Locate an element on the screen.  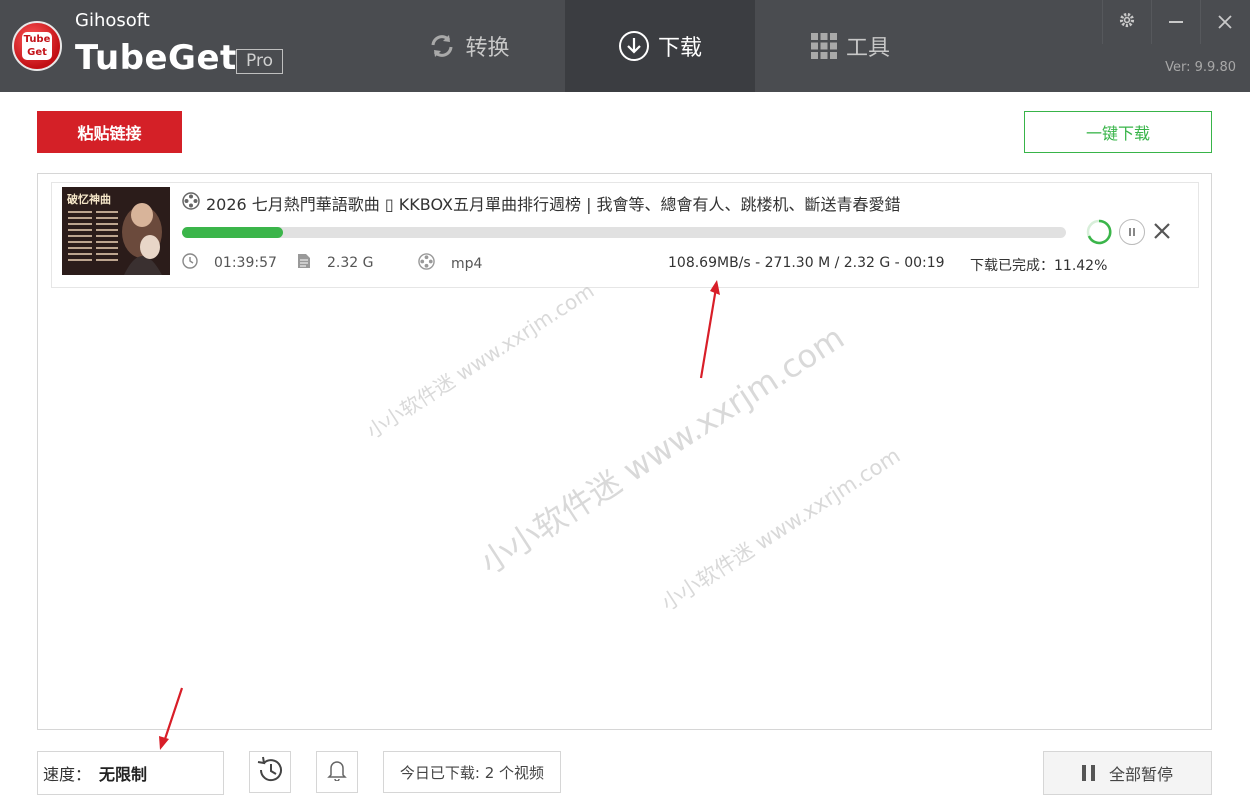
tab-convert: 转换 is located at coordinates (468, 46).